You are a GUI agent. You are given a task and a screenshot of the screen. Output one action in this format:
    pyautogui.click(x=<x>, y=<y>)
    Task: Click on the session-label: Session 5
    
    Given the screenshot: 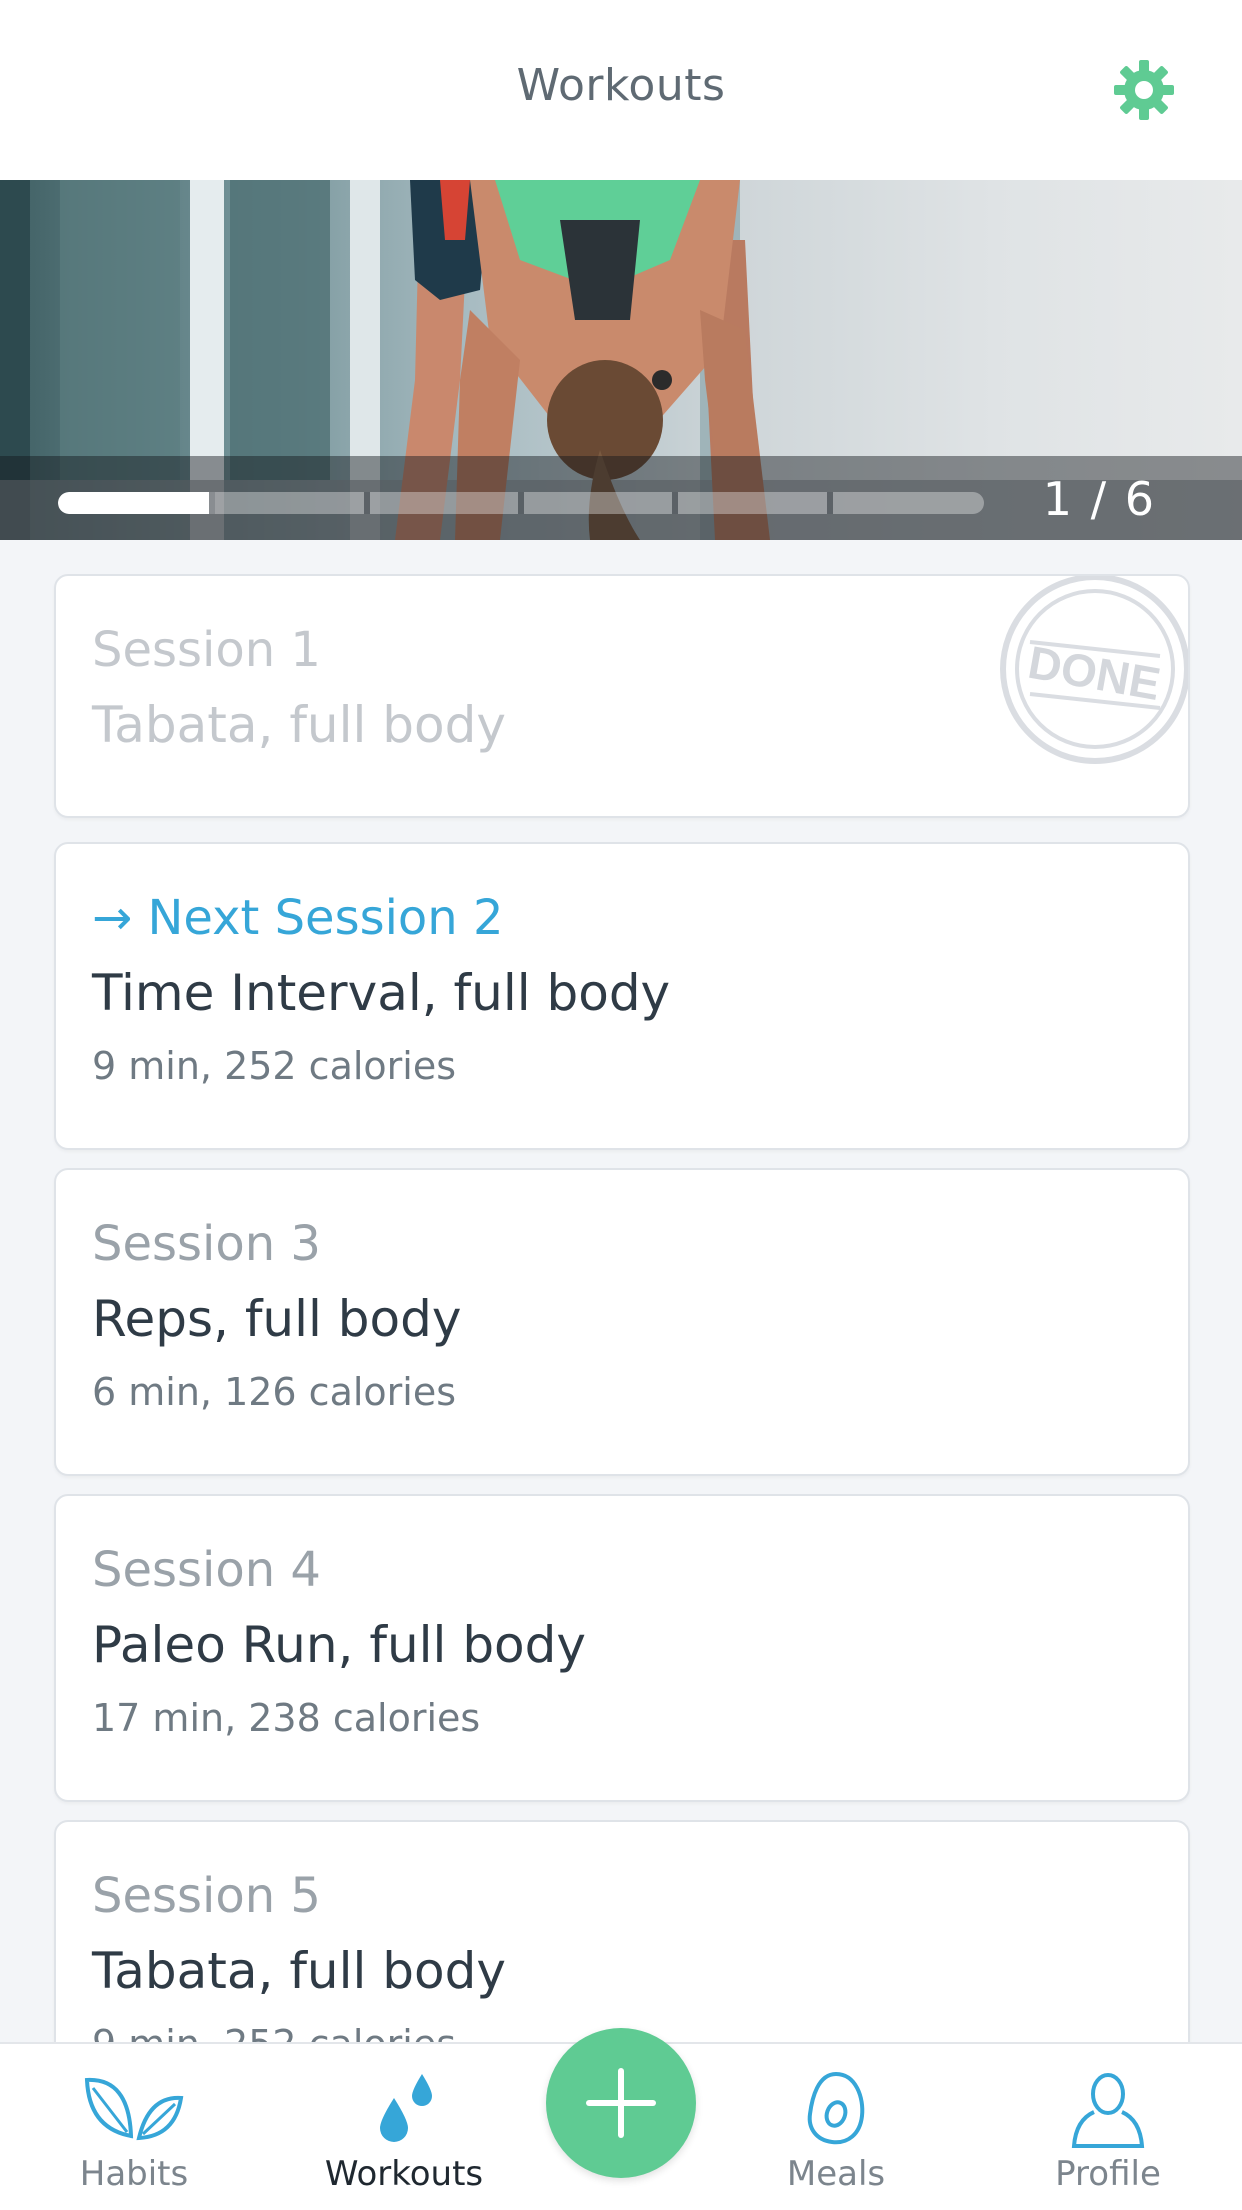 What is the action you would take?
    pyautogui.click(x=206, y=1896)
    